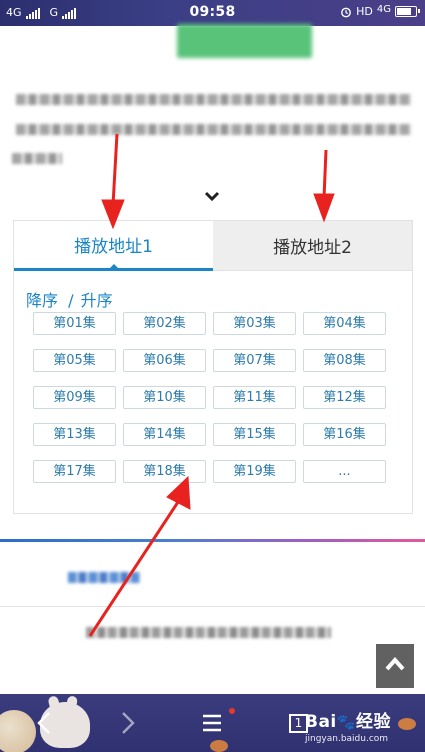 This screenshot has width=425, height=752. What do you see at coordinates (254, 360) in the screenshot?
I see `episode-button: 第07集` at bounding box center [254, 360].